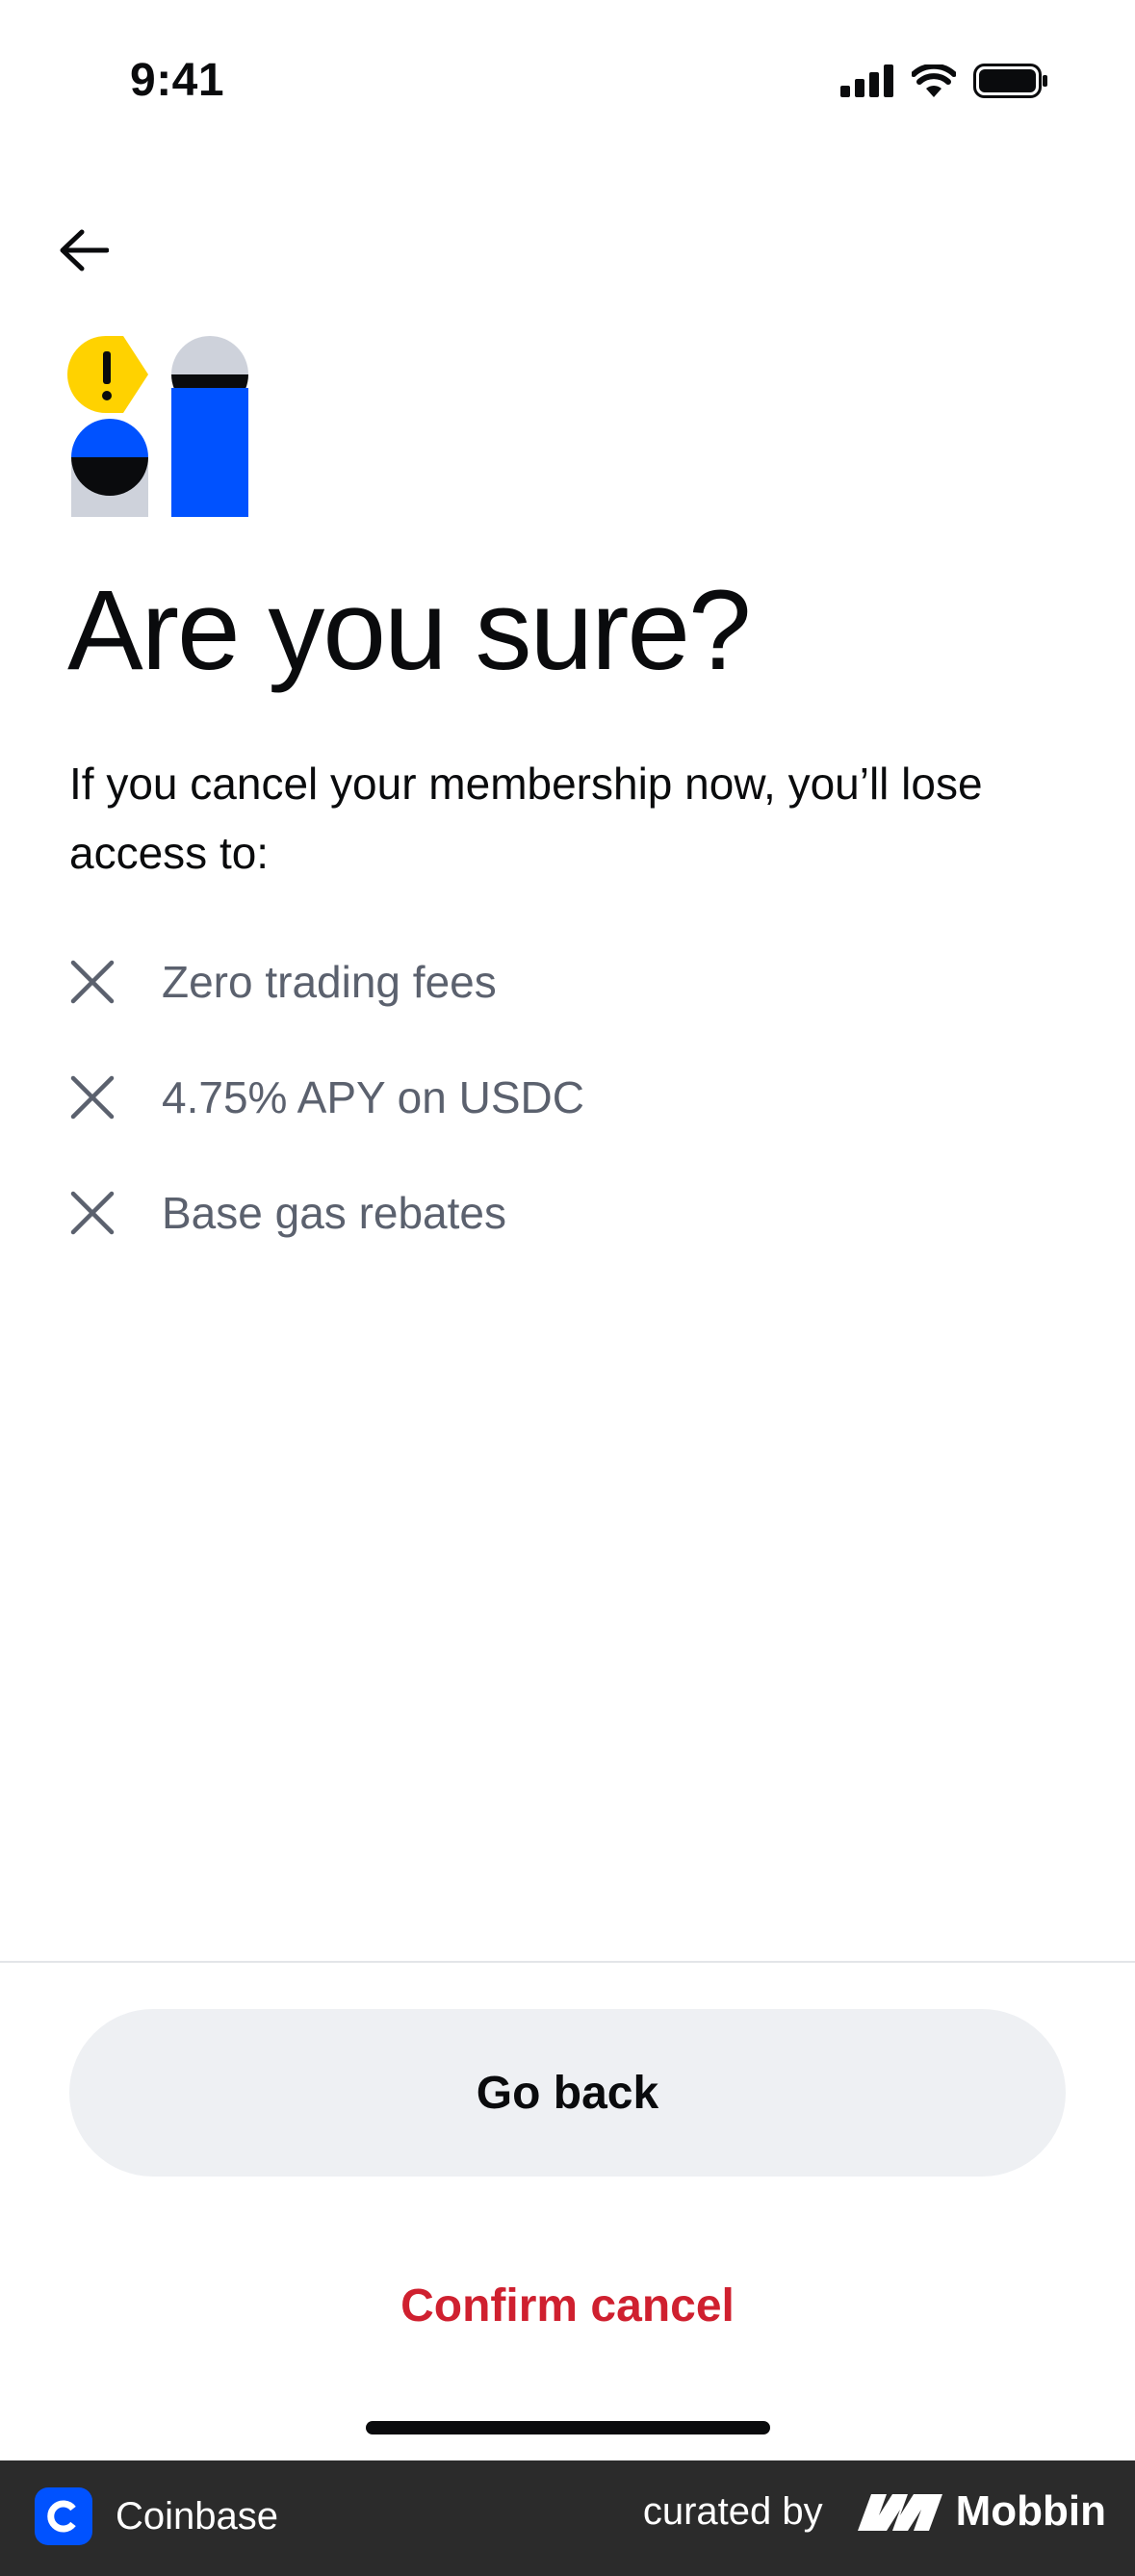  I want to click on list-item: 4.75% APY on USDC, so click(550, 1098).